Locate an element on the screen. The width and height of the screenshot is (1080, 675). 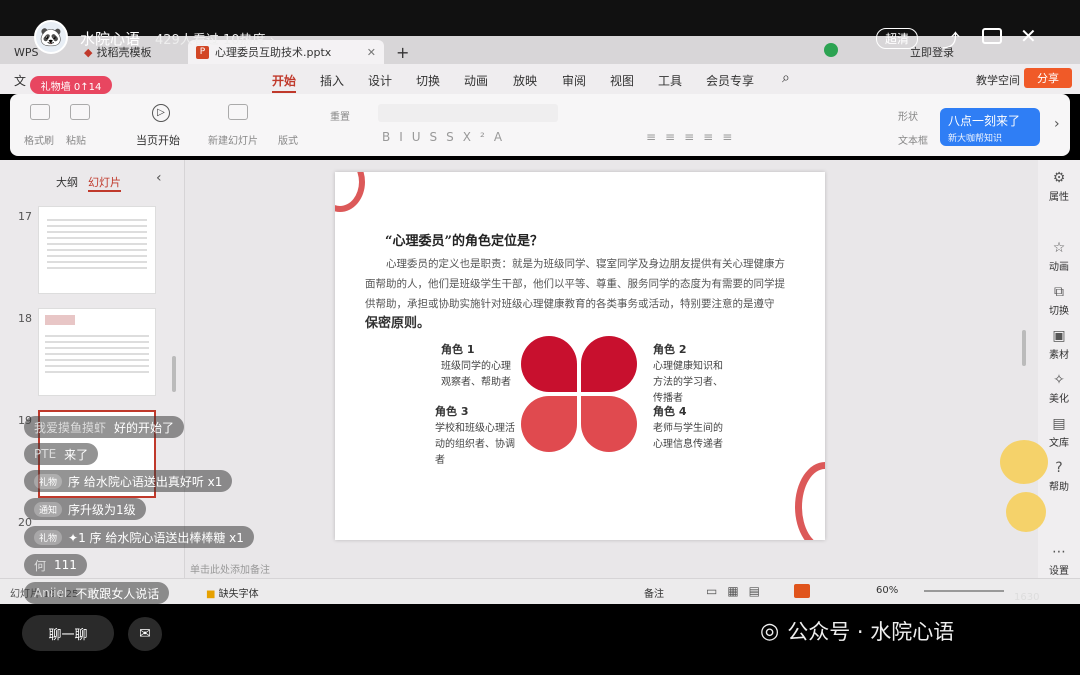
beautify-button: ✧ 美化 is located at coordinates (1059, 388).